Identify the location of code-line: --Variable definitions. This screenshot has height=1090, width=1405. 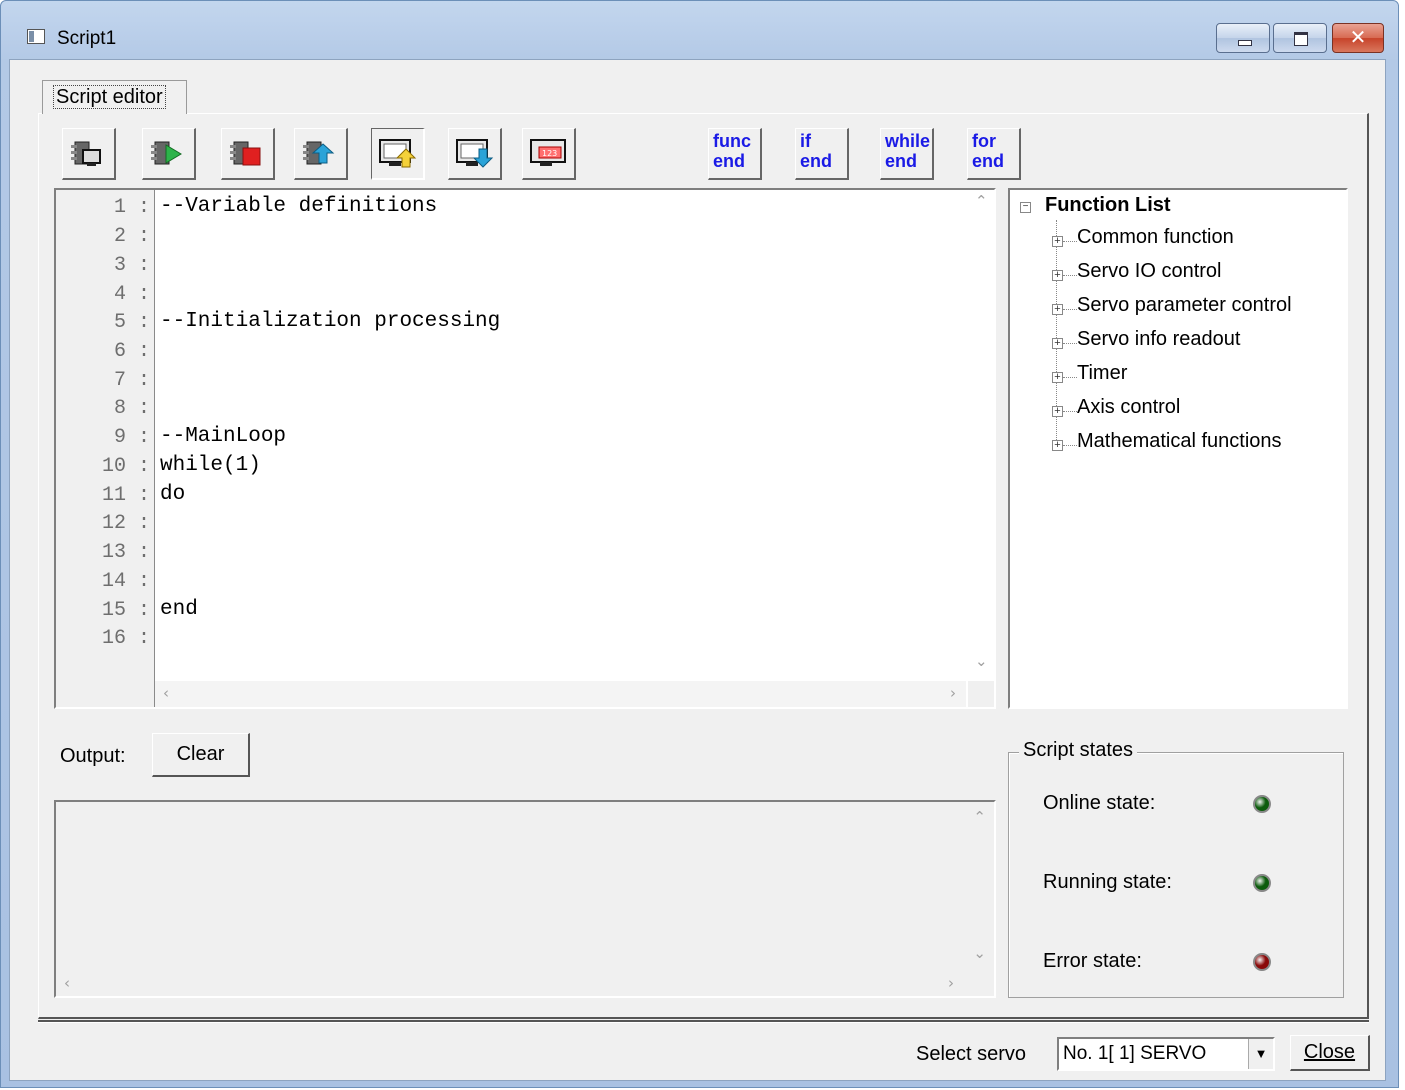
(299, 206).